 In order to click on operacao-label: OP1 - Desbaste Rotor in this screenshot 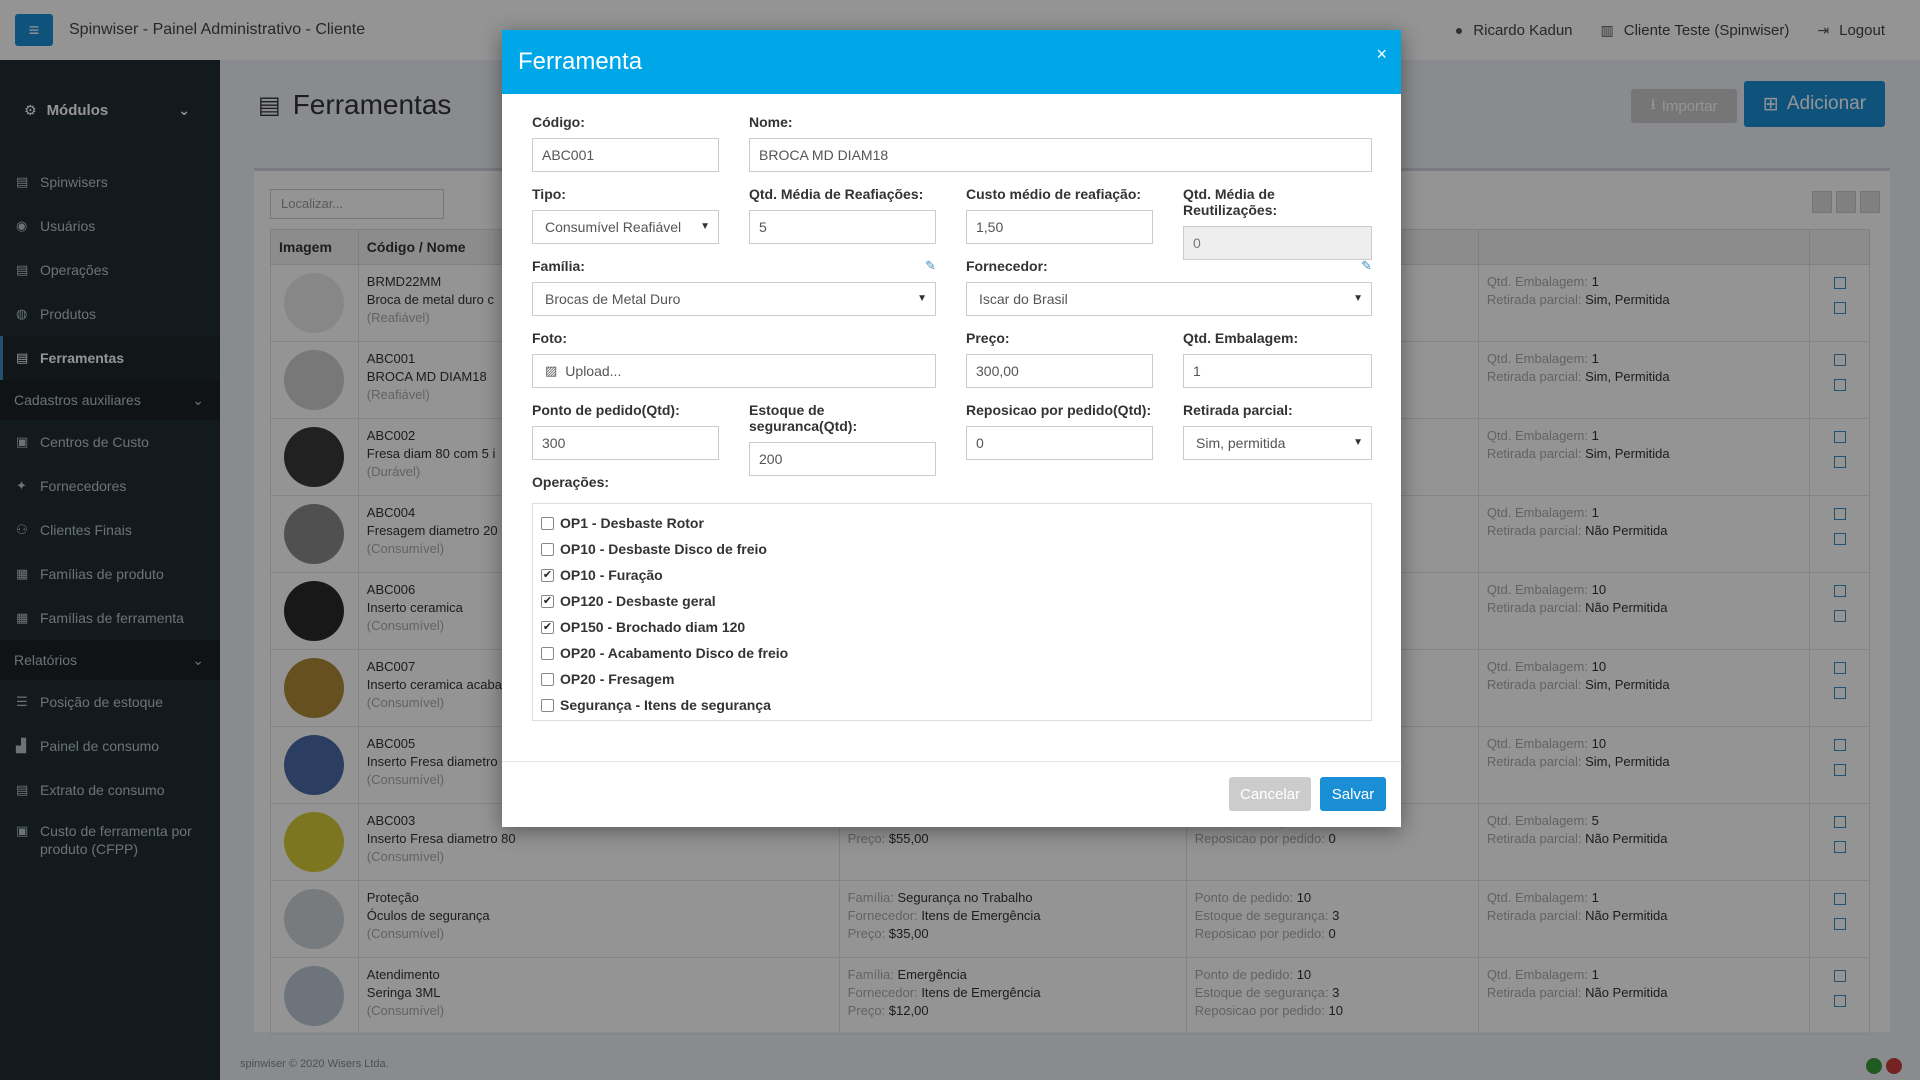, I will do `click(632, 523)`.